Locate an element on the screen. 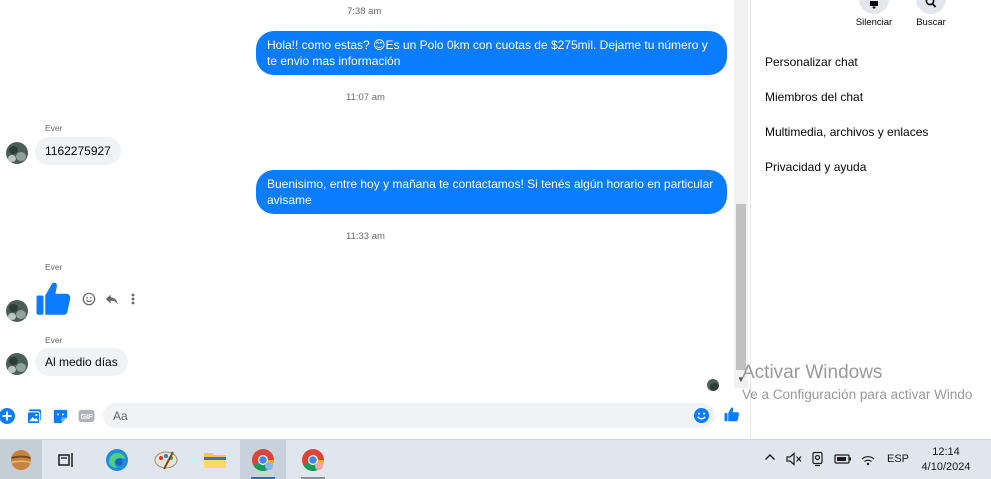 This screenshot has height=479, width=991. reply-icon is located at coordinates (111, 299).